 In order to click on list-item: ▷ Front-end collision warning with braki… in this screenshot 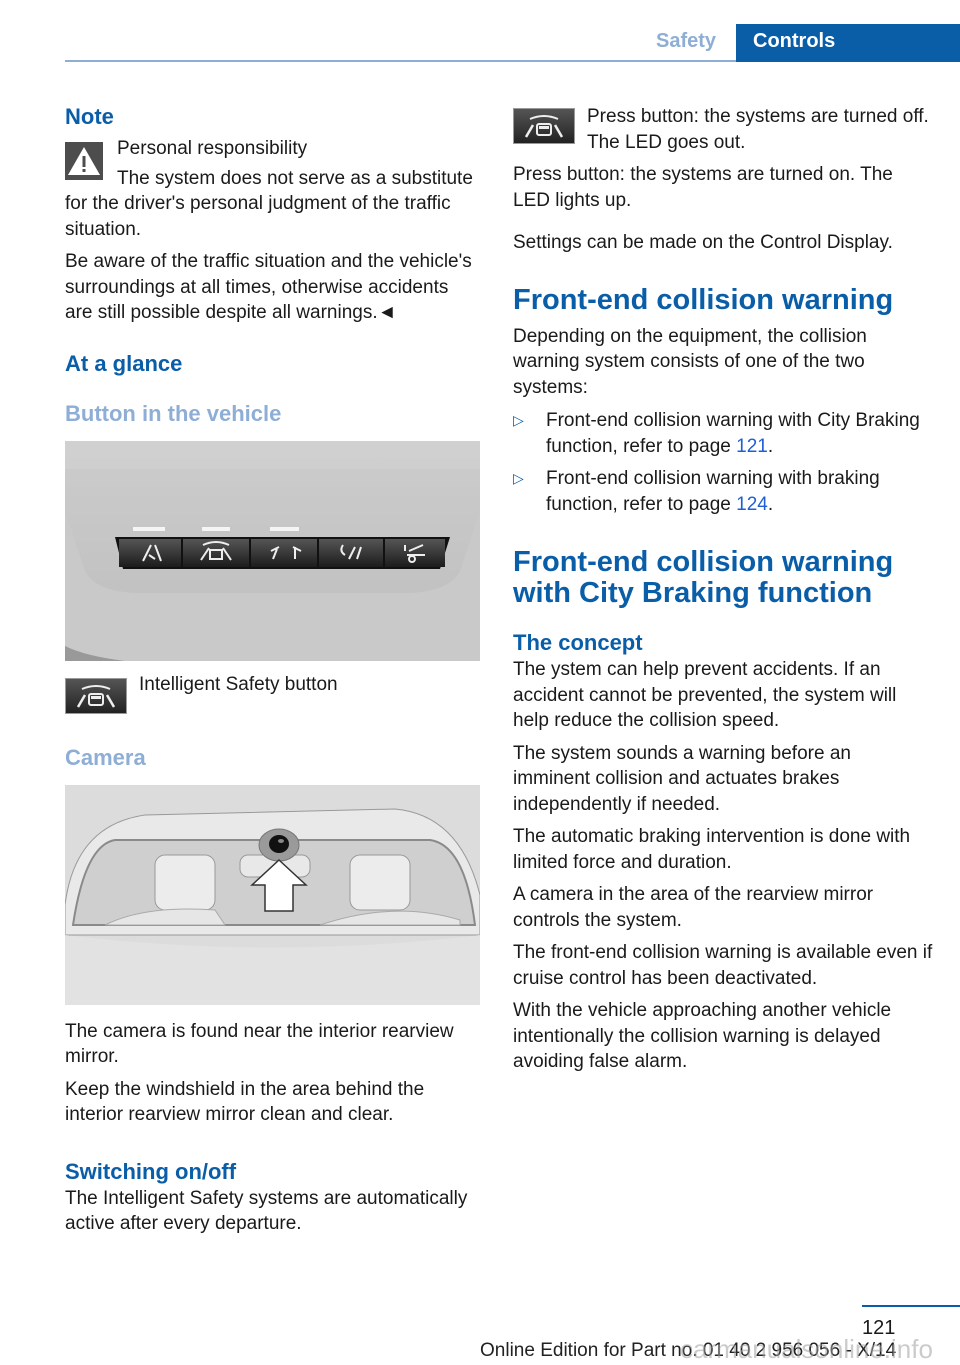, I will do `click(696, 491)`.